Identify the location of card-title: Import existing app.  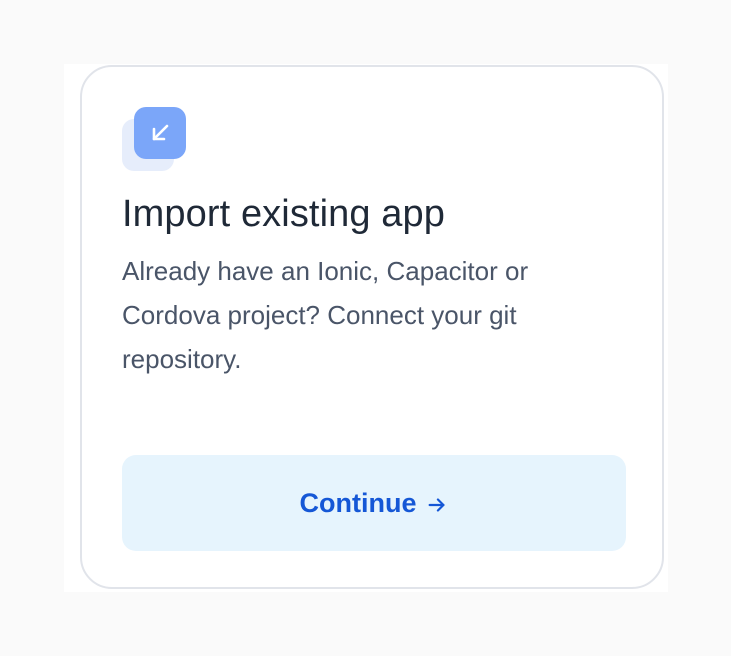
(283, 214).